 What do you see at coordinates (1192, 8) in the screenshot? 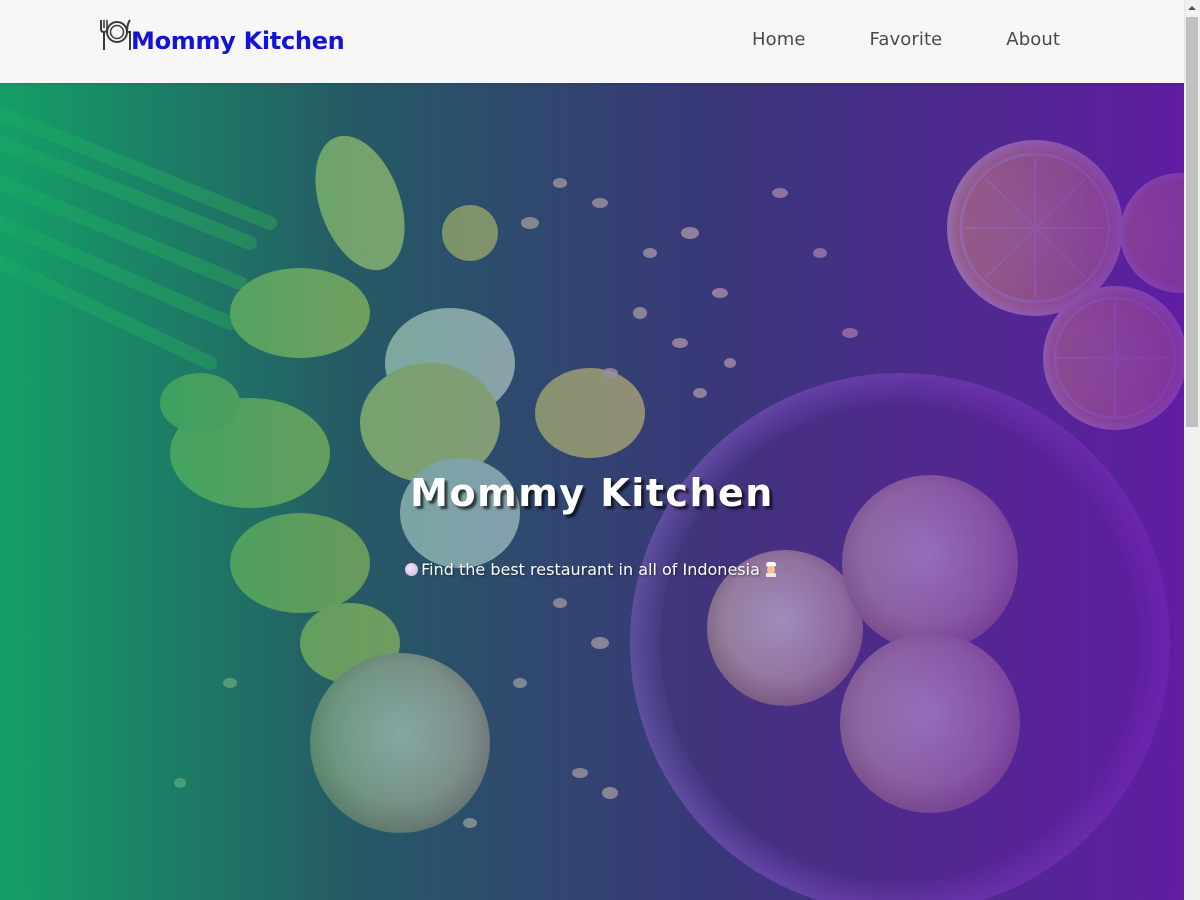
I see `scroll-up-arrow-icon` at bounding box center [1192, 8].